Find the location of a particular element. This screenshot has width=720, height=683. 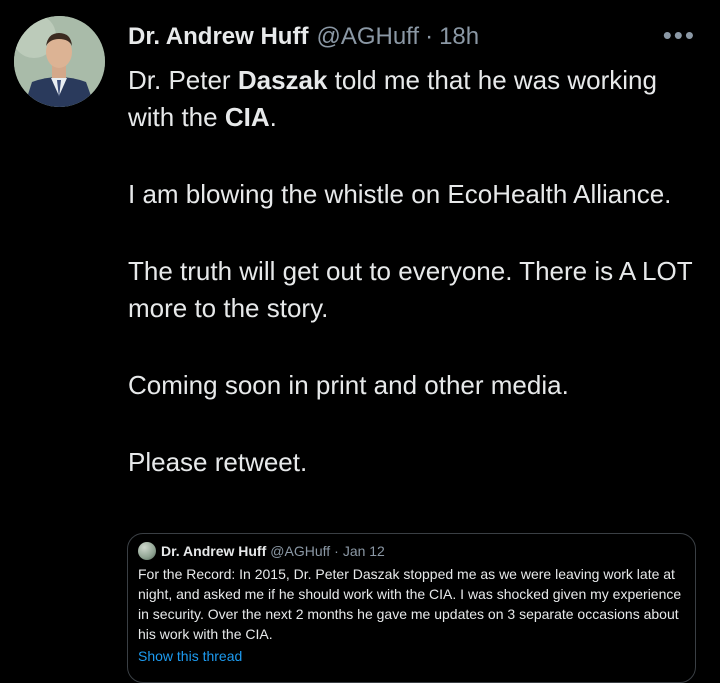

more-options-icon: ••• is located at coordinates (679, 35).